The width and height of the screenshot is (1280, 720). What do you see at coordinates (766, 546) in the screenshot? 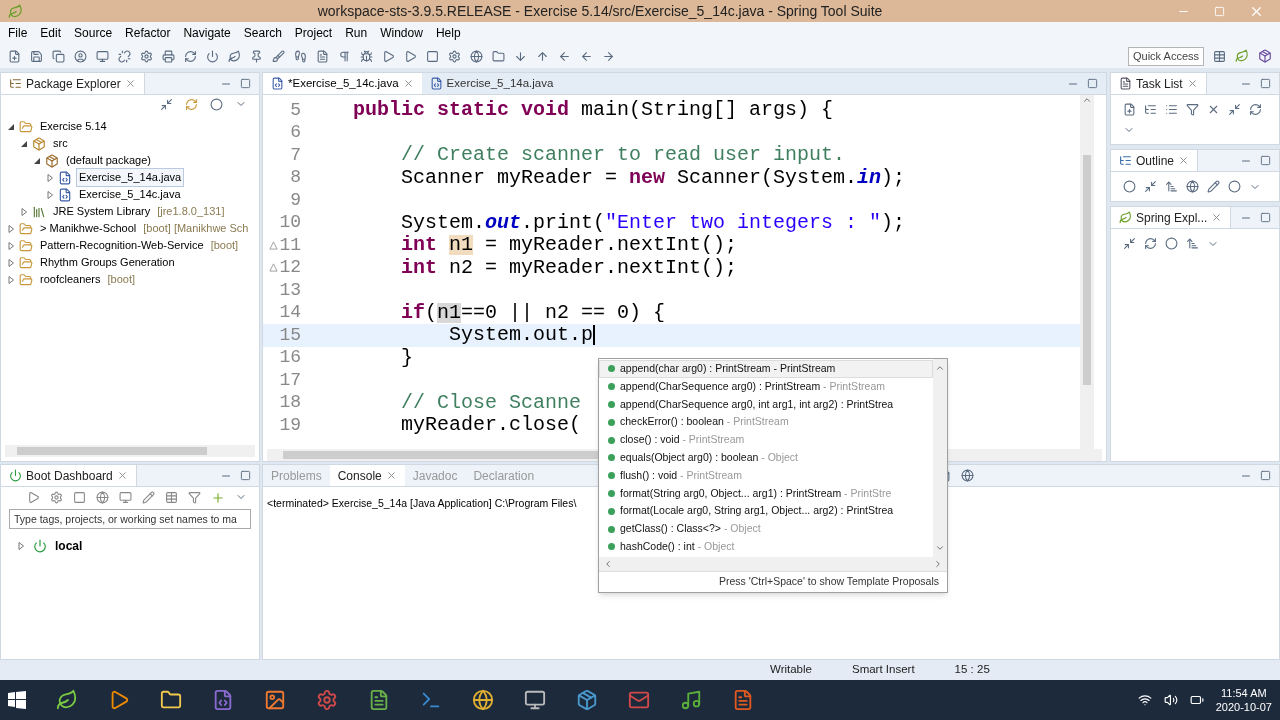
I see `completion-item: hashCode() : int - Object` at bounding box center [766, 546].